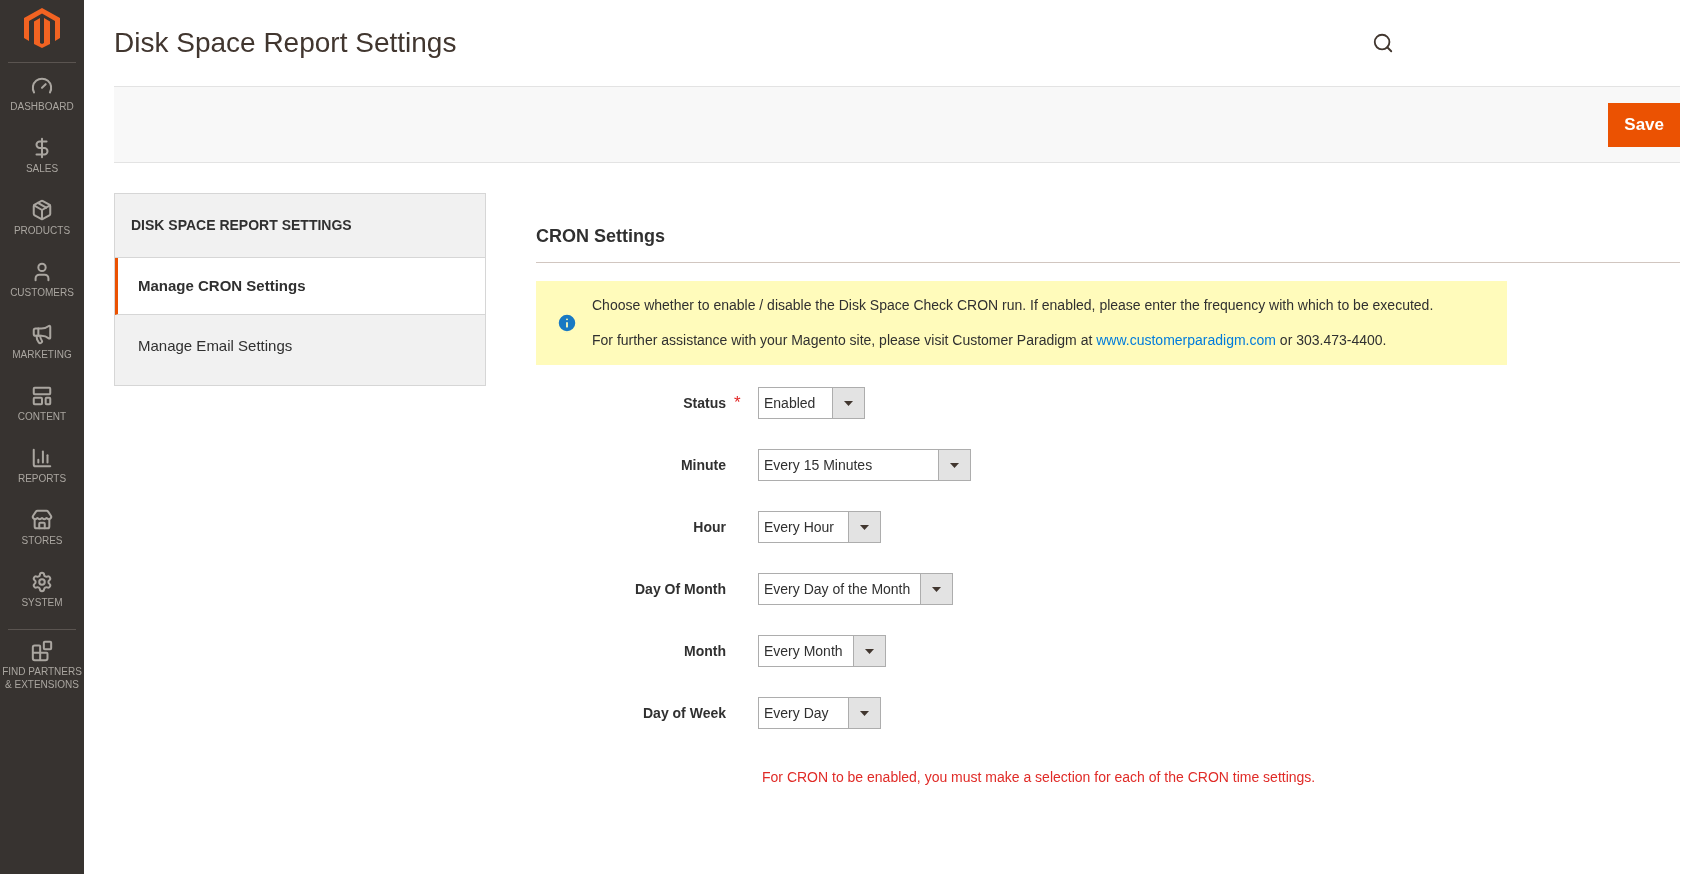  Describe the element at coordinates (990, 340) in the screenshot. I see `notice-text: For further assistance with your Magento site, please visit Customer Paradigm at www.customerparadigm.com or 303.473-4400.` at that location.